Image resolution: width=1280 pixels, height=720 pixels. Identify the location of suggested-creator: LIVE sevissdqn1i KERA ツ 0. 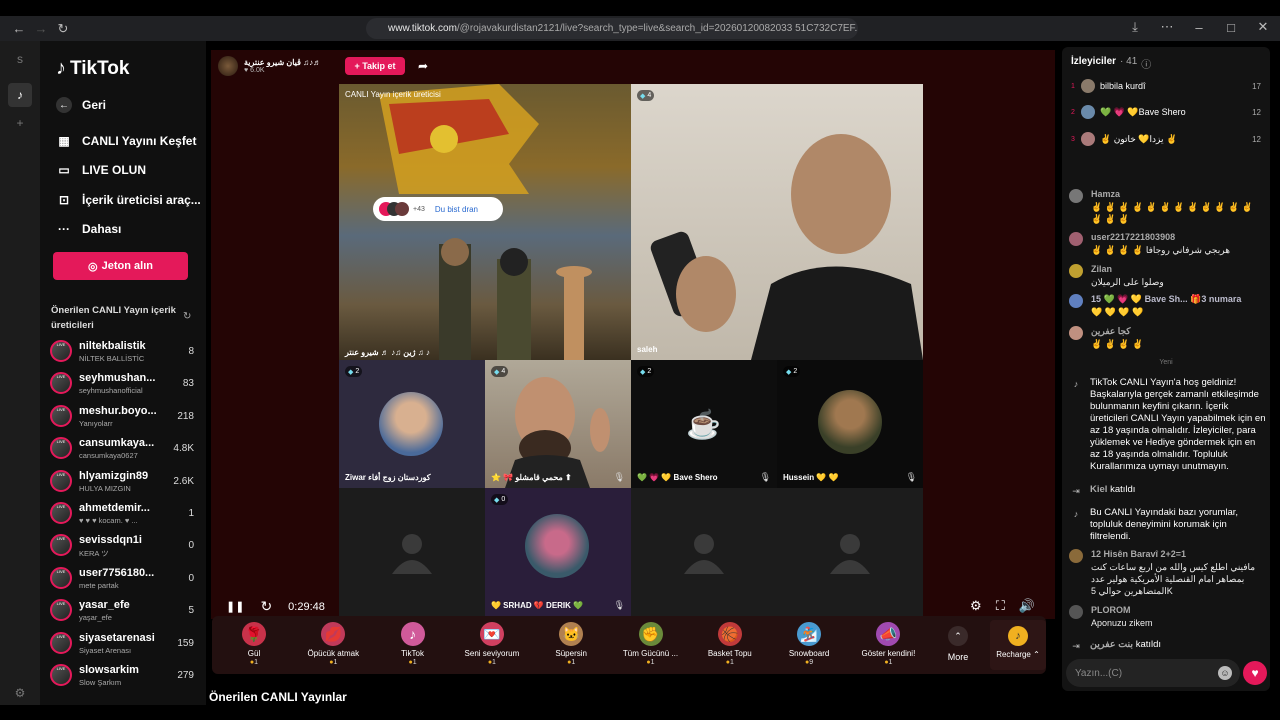
(125, 547).